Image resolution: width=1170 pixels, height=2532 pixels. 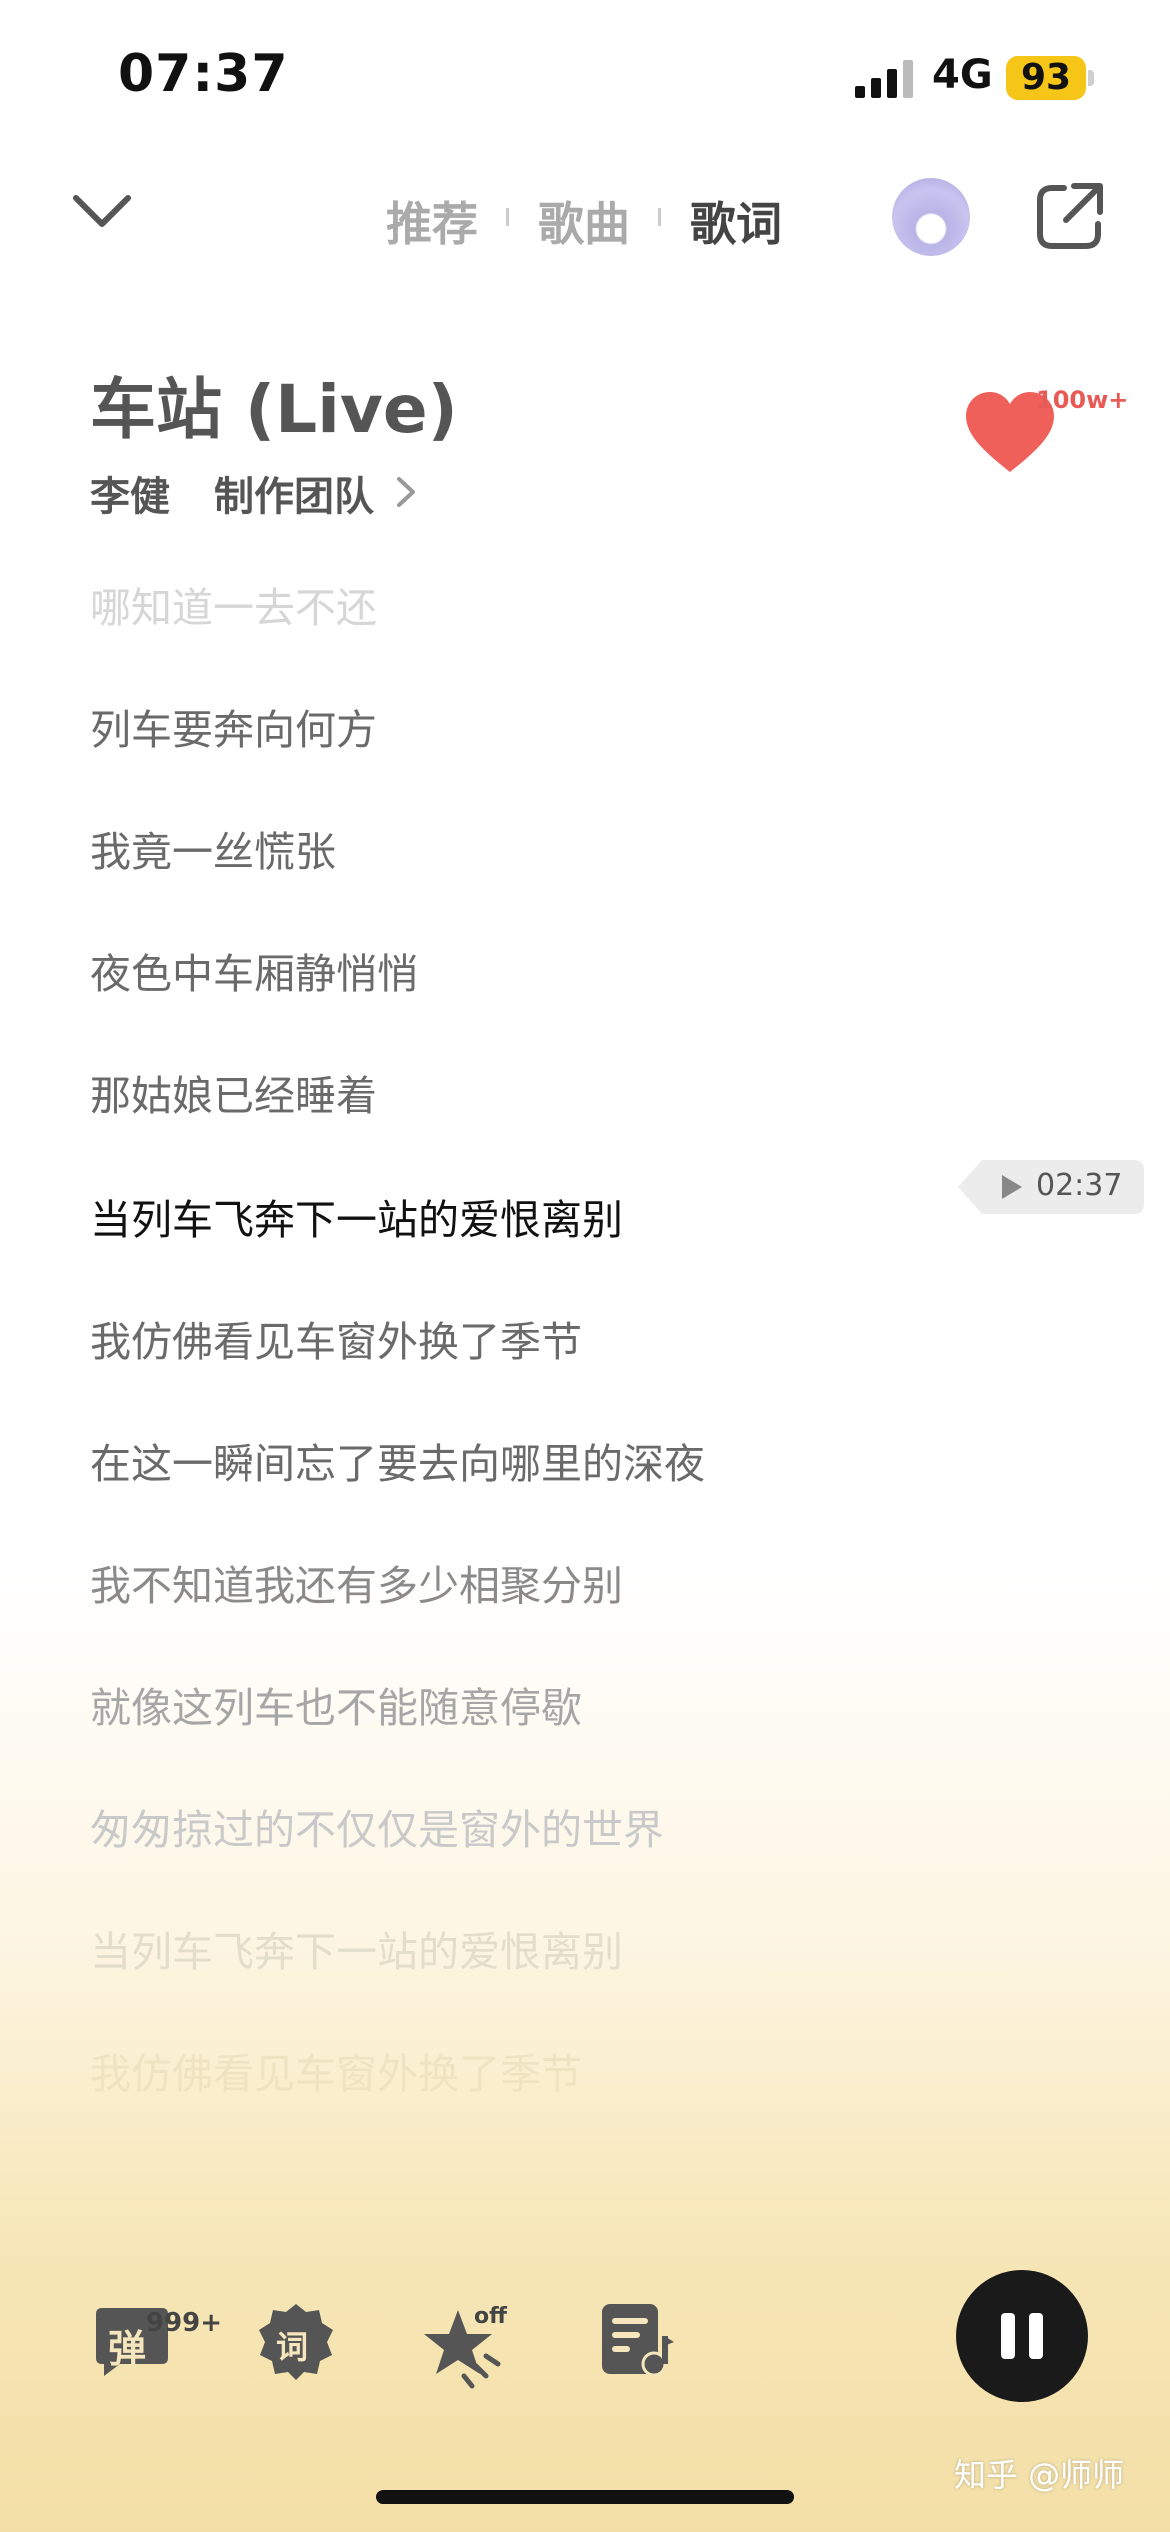 I want to click on artist-name: 李健, so click(x=130, y=493).